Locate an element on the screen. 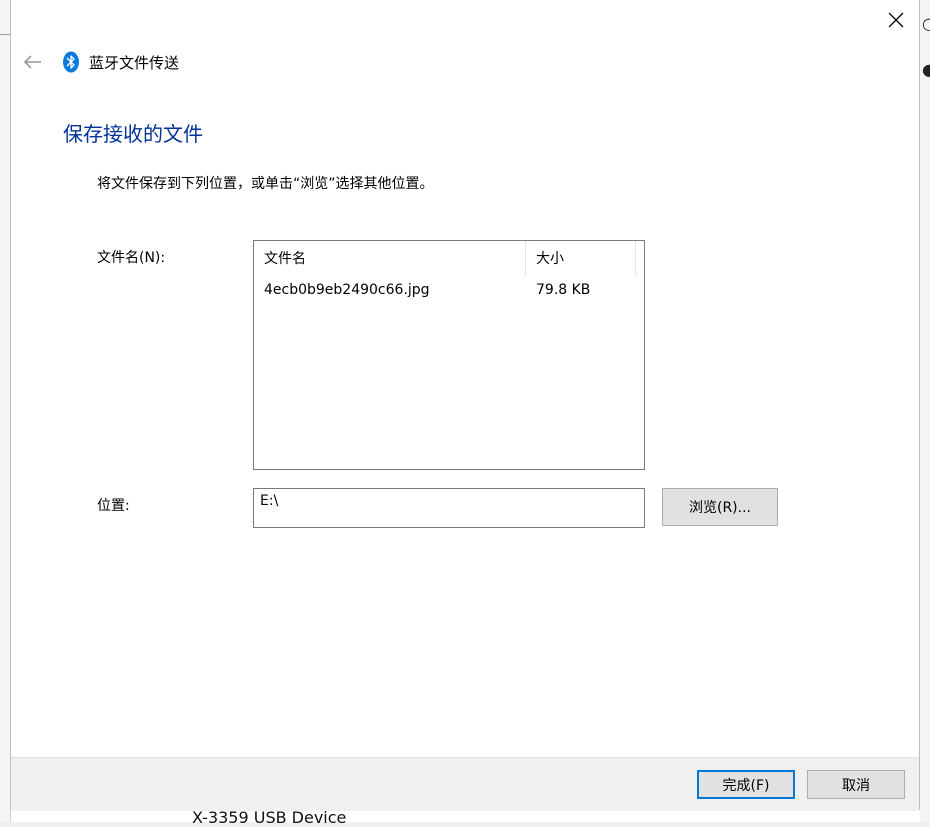  file-name-cell: 4ecb0b9eb2490c66.jpg is located at coordinates (347, 290).